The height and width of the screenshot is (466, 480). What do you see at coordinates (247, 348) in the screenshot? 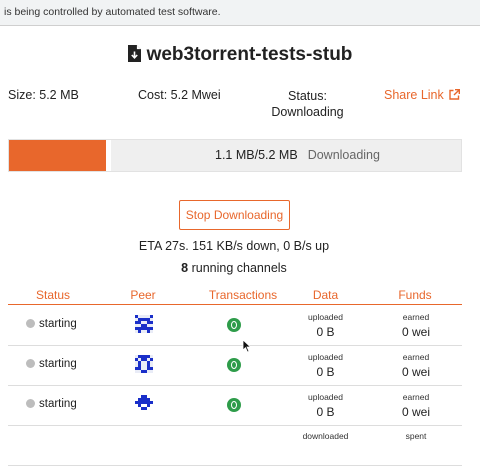
I see `mouse-pointer-icon` at bounding box center [247, 348].